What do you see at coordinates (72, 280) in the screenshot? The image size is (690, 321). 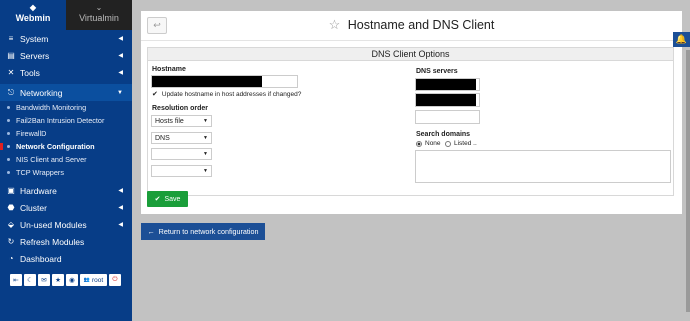 I see `theme-button: ◉` at bounding box center [72, 280].